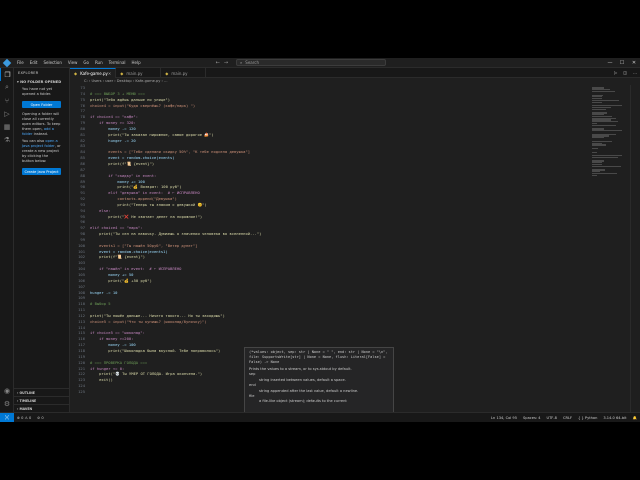 The width and height of the screenshot is (640, 480). Describe the element at coordinates (101, 380) in the screenshot. I see `code-text: exit()` at that location.